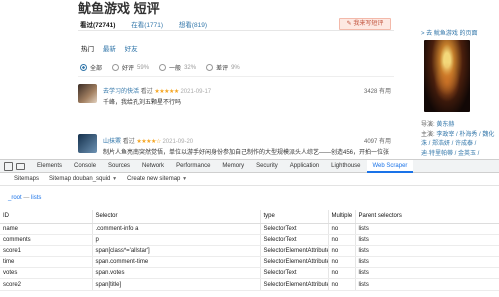 The width and height of the screenshot is (499, 297). Describe the element at coordinates (193, 25) in the screenshot. I see `tab-want: 想看(819)` at that location.